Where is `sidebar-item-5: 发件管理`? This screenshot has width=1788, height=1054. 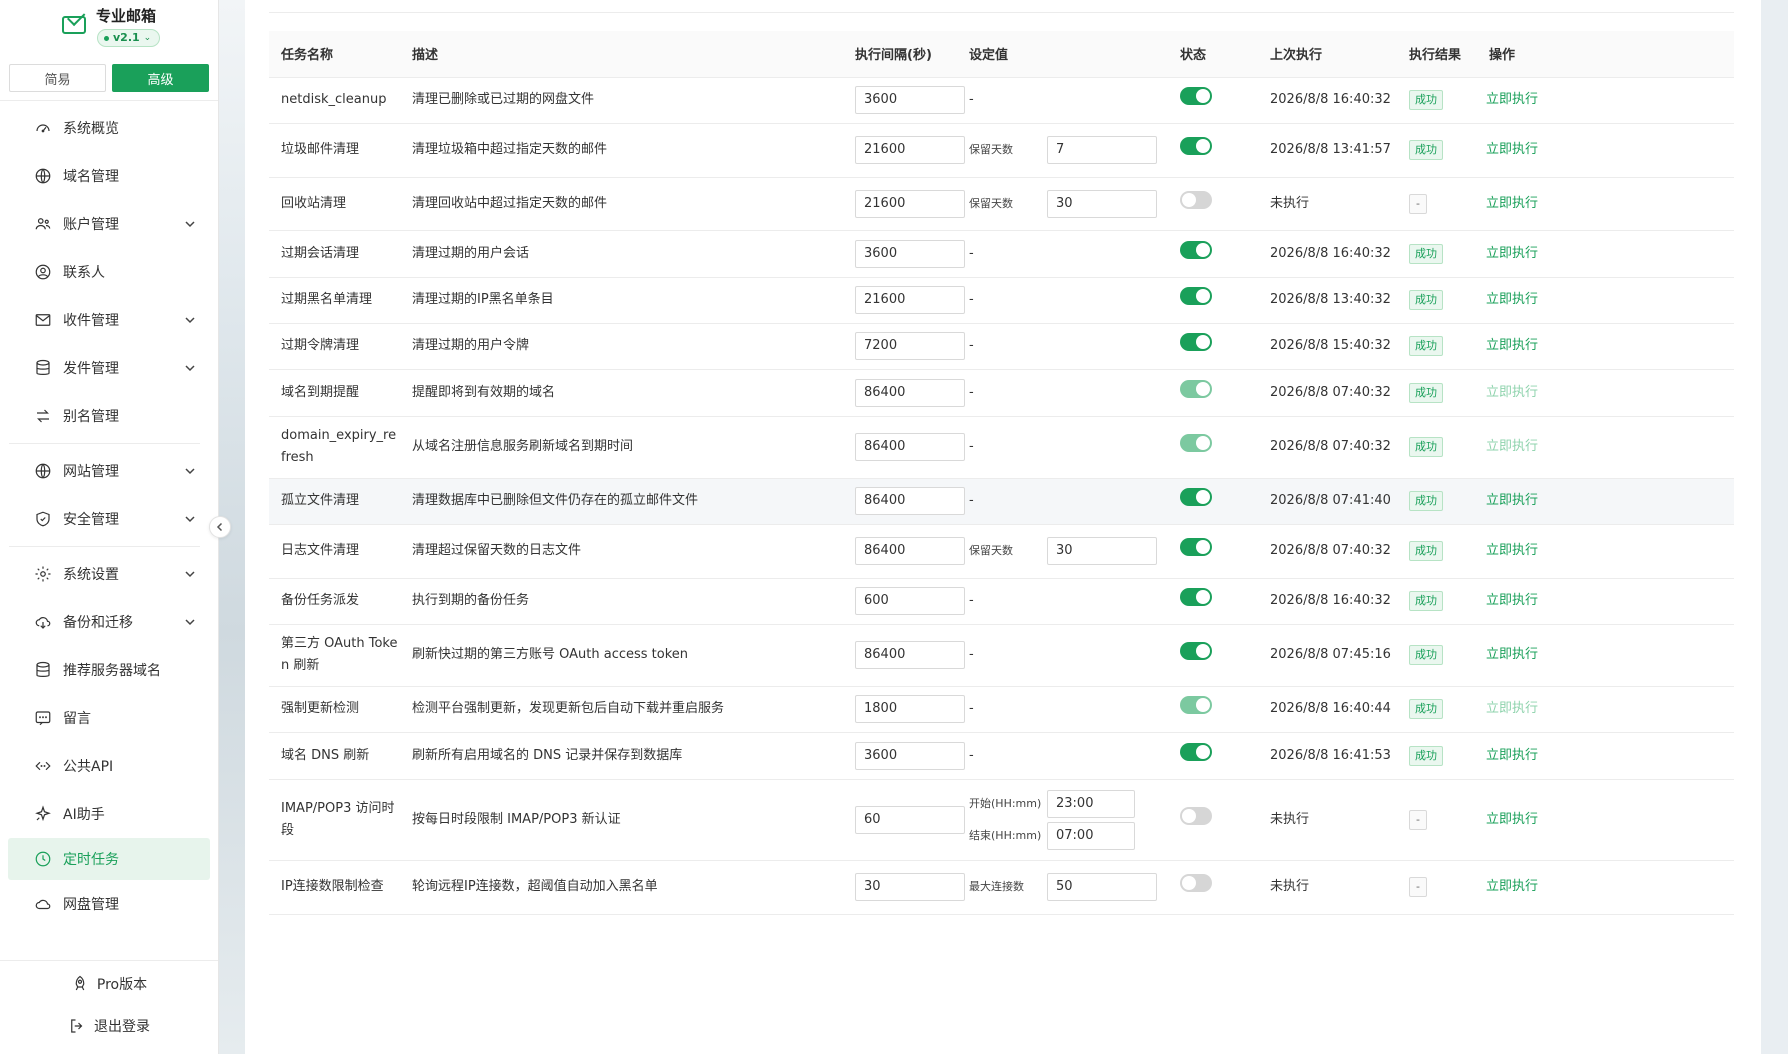 sidebar-item-5: 发件管理 is located at coordinates (109, 368).